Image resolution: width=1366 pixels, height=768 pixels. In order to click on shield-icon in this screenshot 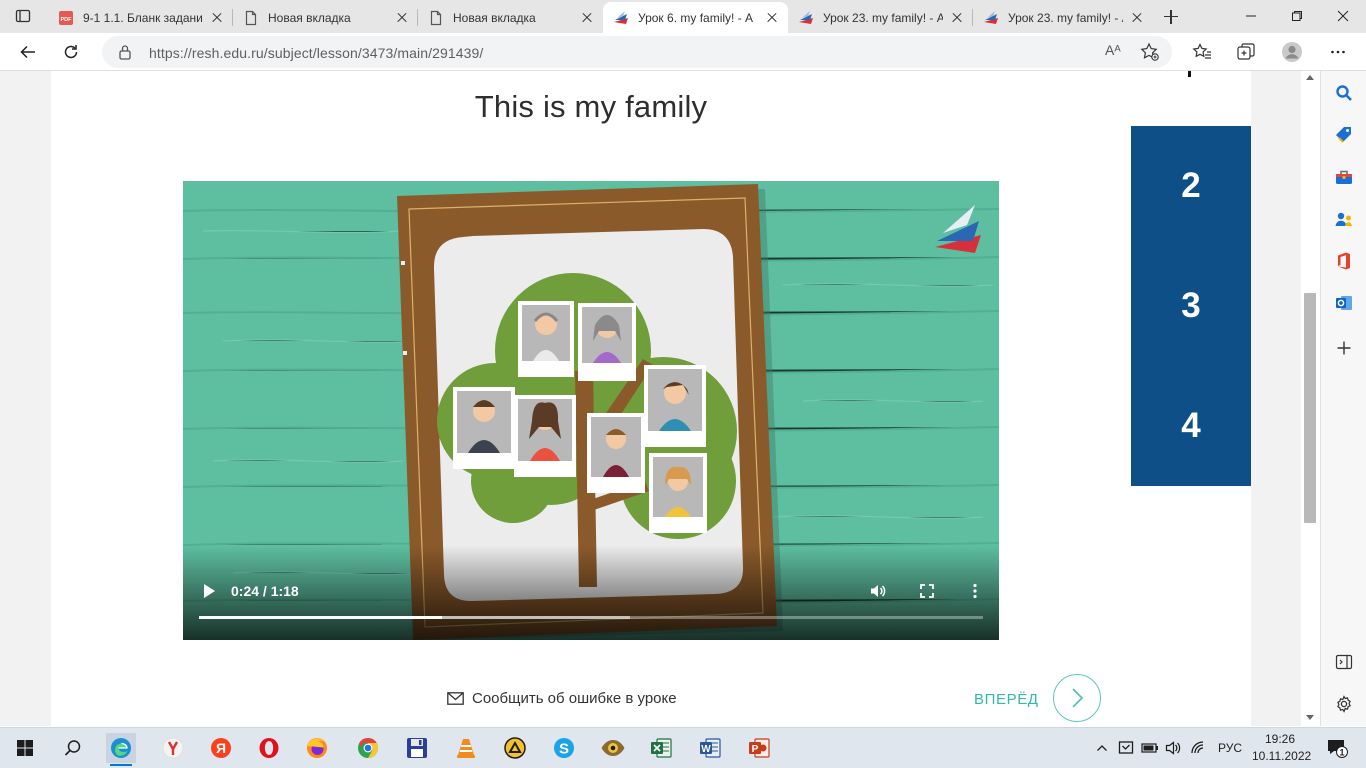, I will do `click(1126, 747)`.